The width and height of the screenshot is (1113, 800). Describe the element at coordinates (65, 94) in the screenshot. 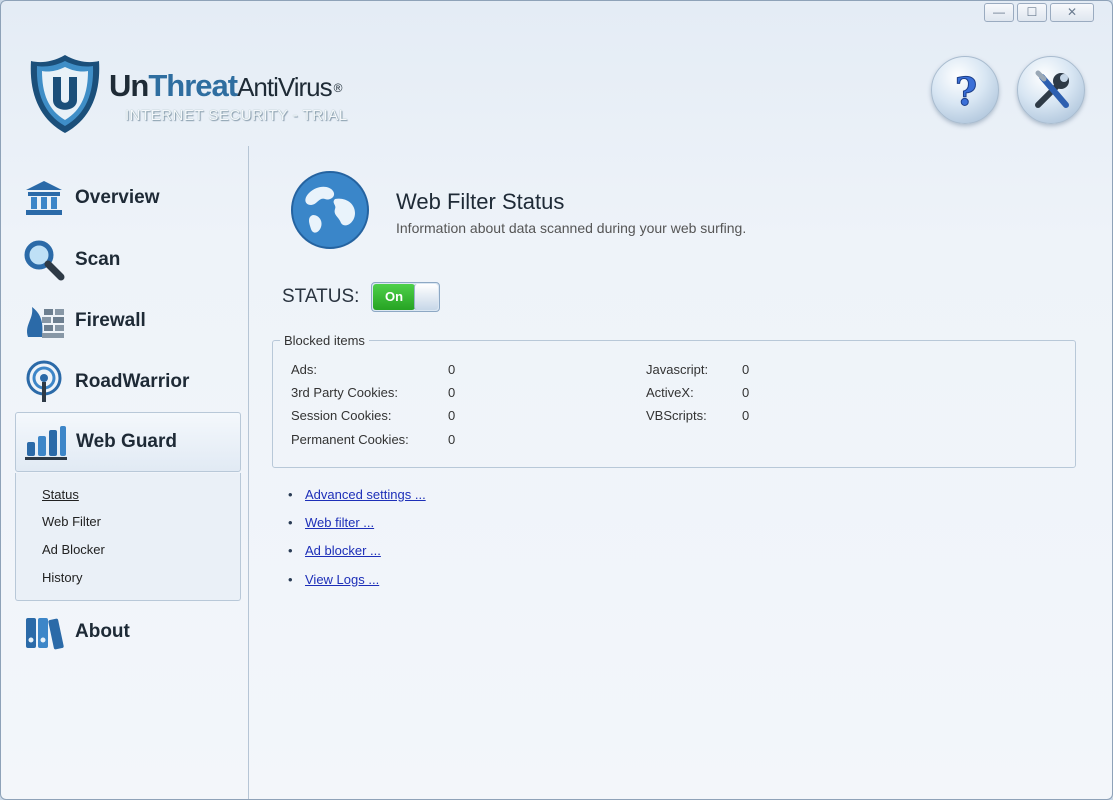

I see `shield-logo-icon` at that location.